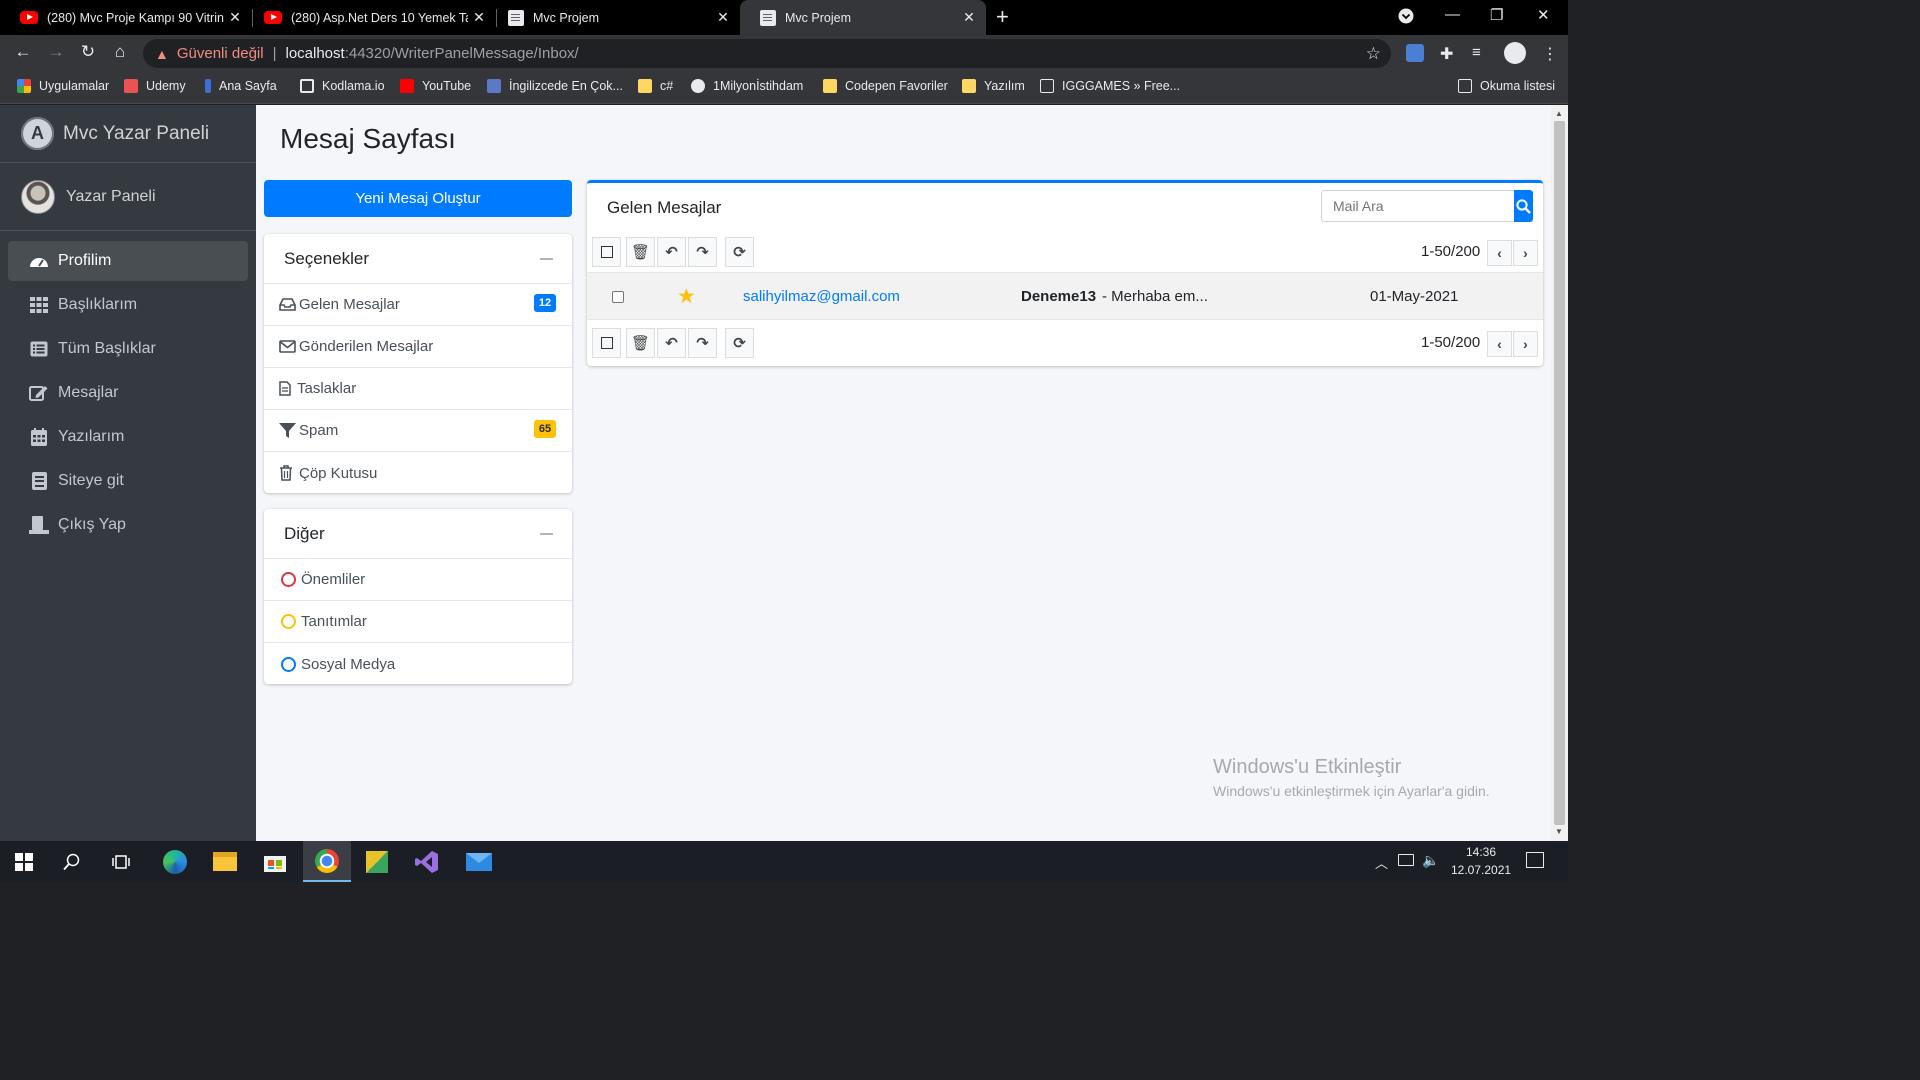 The height and width of the screenshot is (1080, 1920). Describe the element at coordinates (1559, 831) in the screenshot. I see `scroll-down-icon: ▼` at that location.